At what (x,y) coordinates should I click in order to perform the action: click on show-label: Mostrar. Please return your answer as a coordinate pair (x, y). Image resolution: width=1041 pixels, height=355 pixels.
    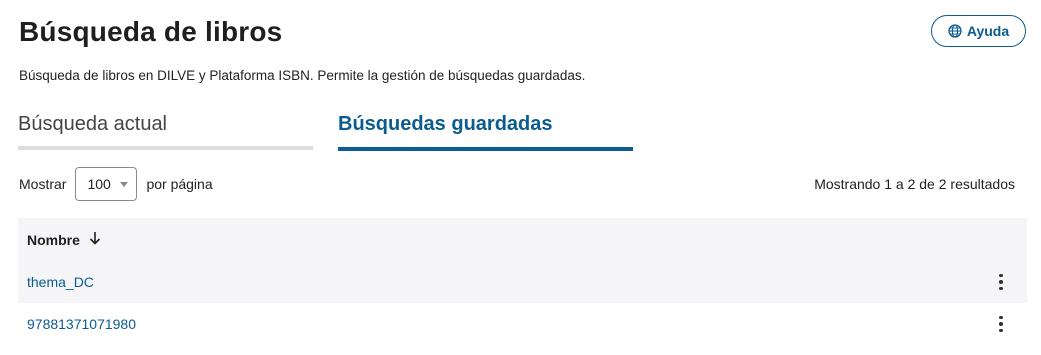
    Looking at the image, I should click on (43, 184).